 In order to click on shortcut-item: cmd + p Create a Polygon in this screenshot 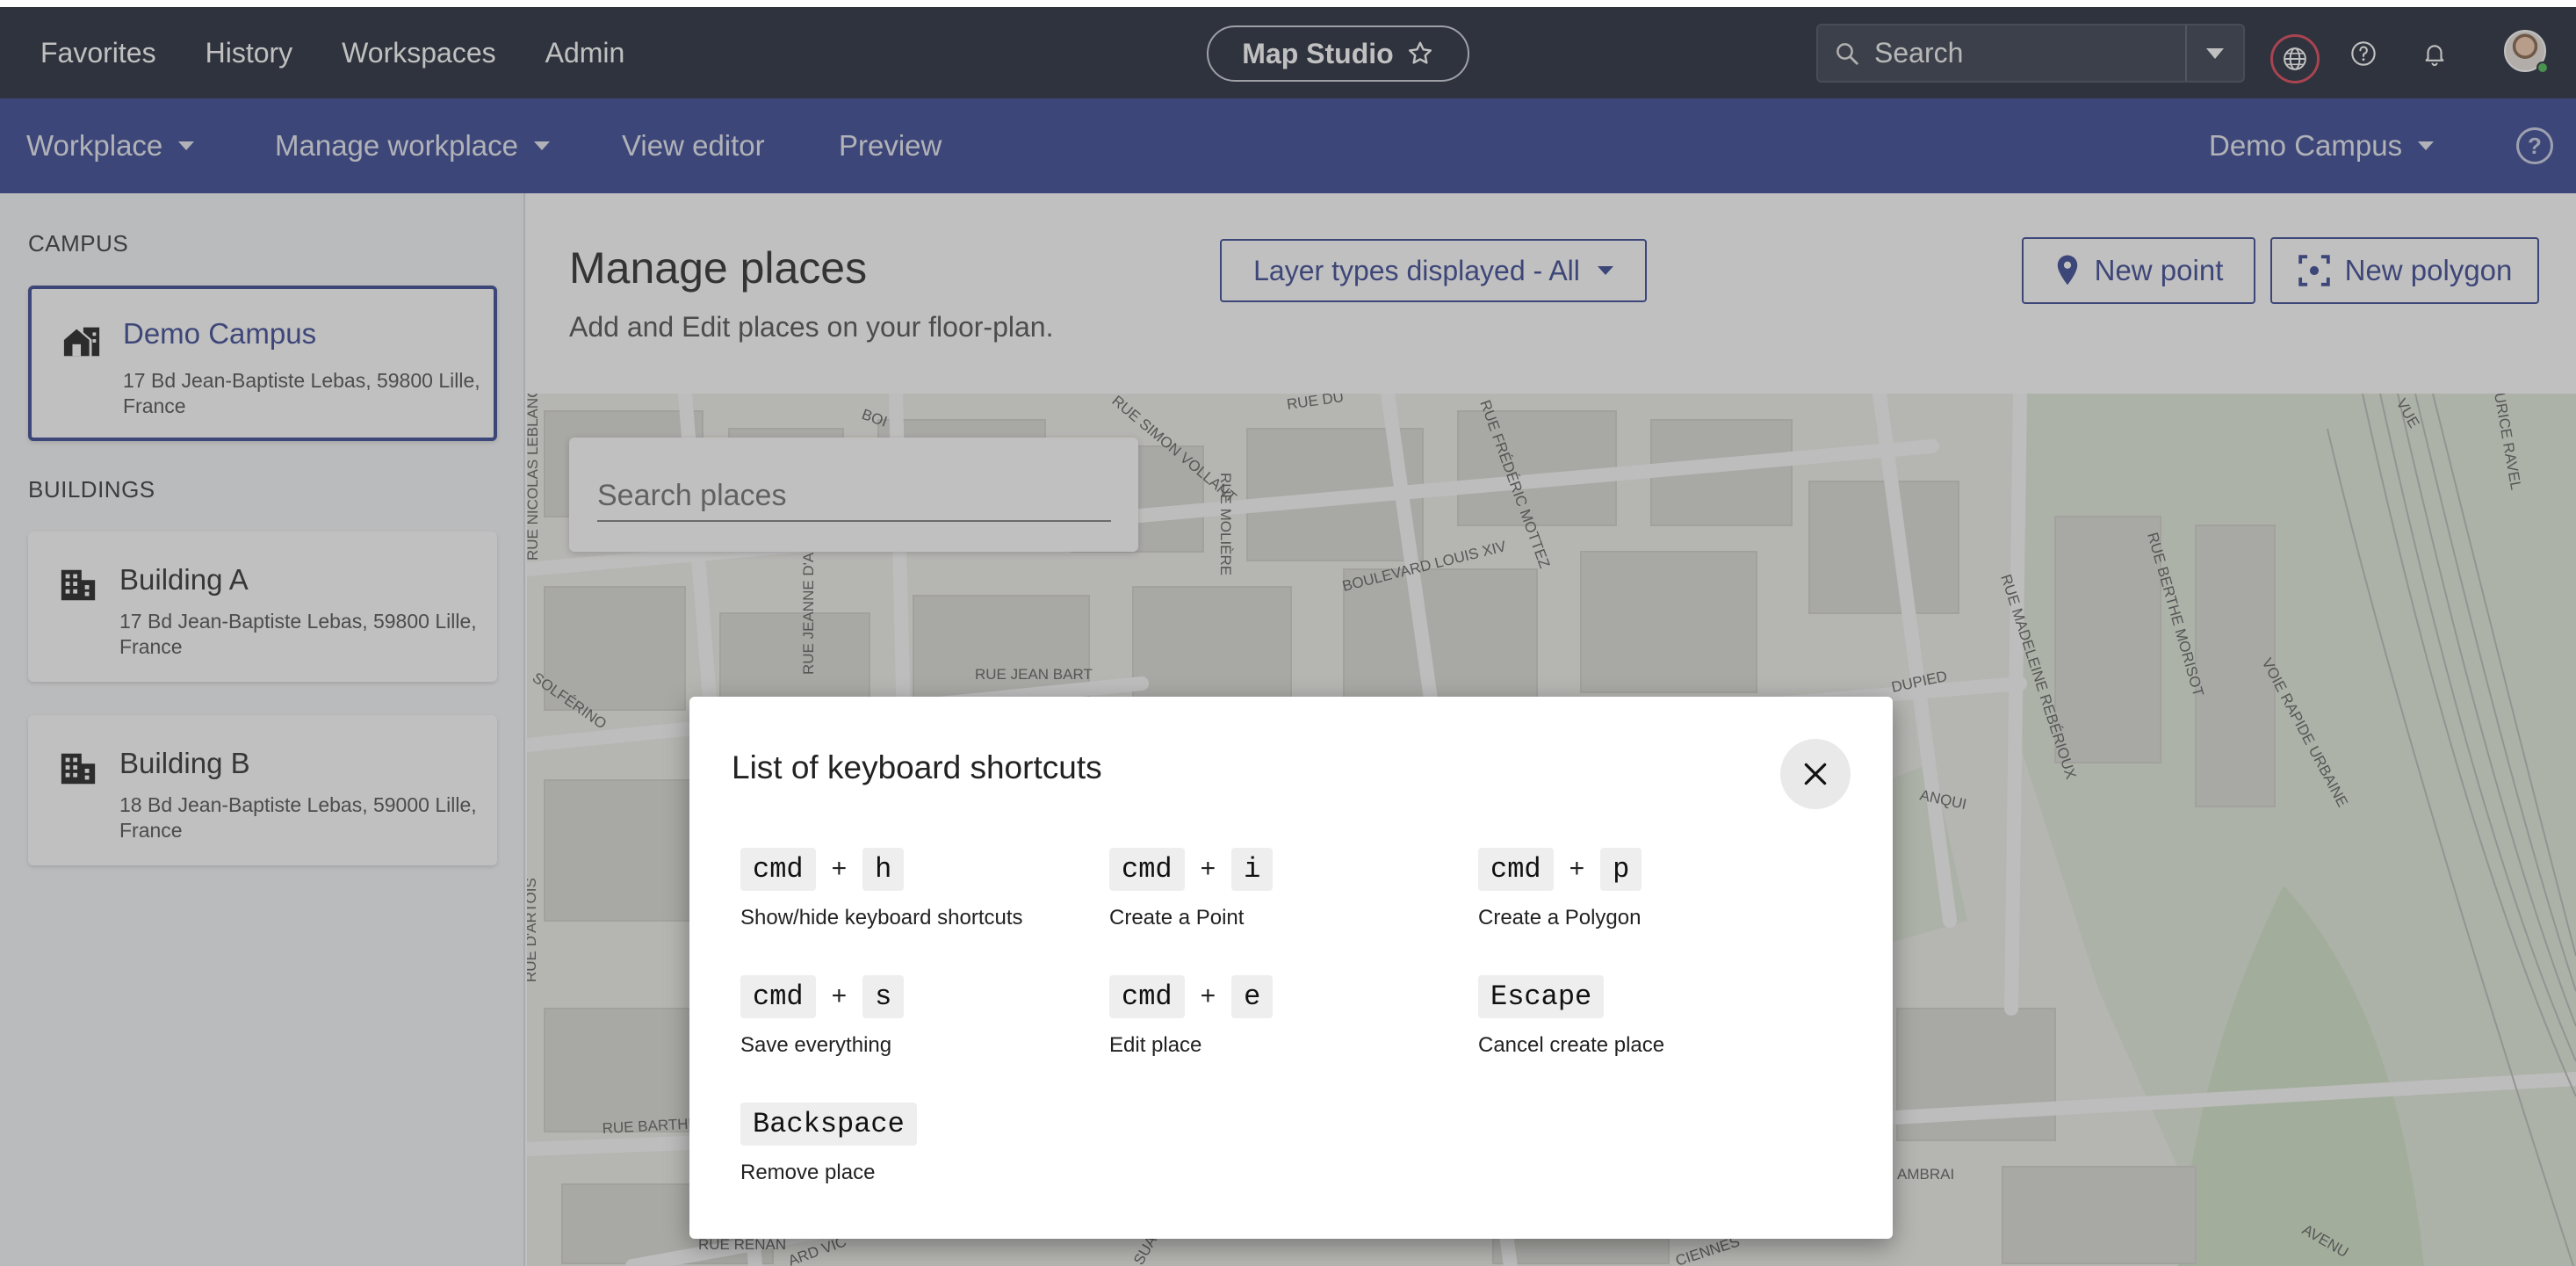, I will do `click(1653, 888)`.